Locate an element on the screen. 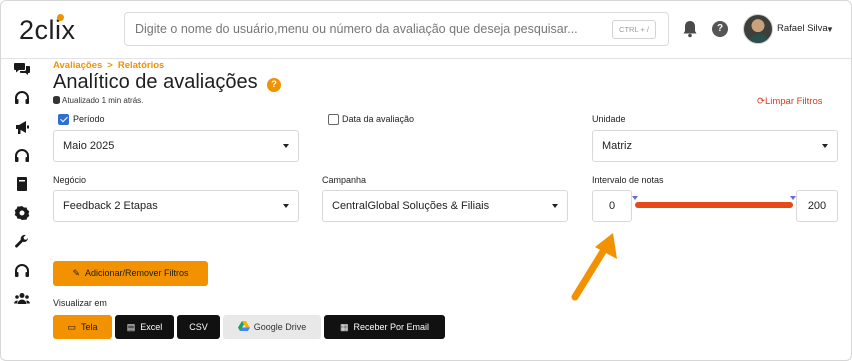  logo: 2clix is located at coordinates (47, 30).